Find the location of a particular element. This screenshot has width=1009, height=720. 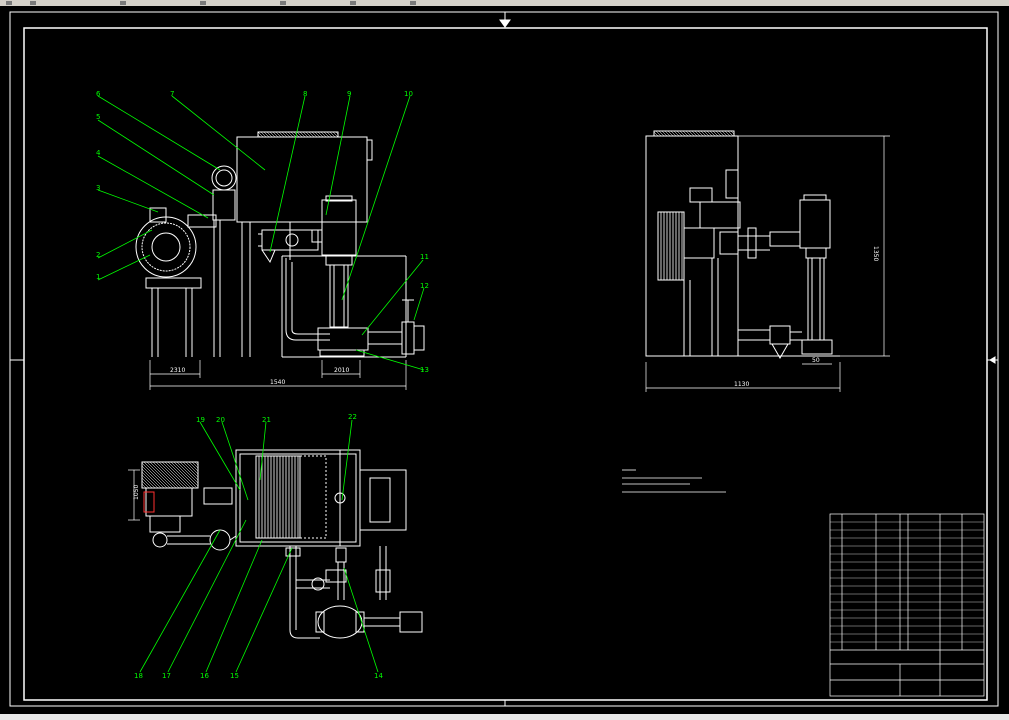

callout-2: 2 is located at coordinates (98, 255).